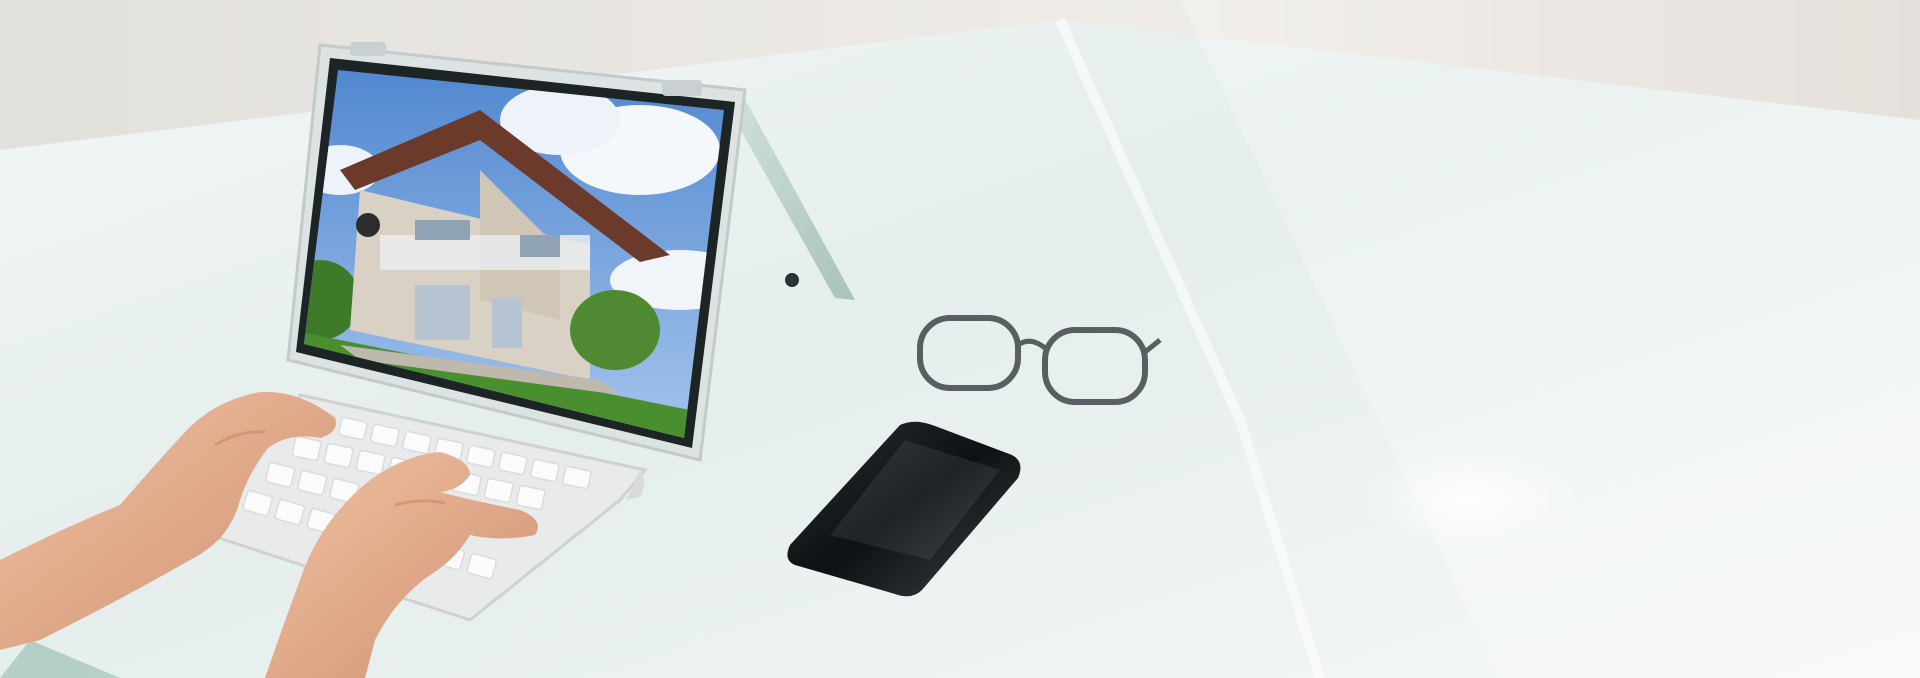  What do you see at coordinates (368, 49) in the screenshot?
I see `tablet-hinge-left` at bounding box center [368, 49].